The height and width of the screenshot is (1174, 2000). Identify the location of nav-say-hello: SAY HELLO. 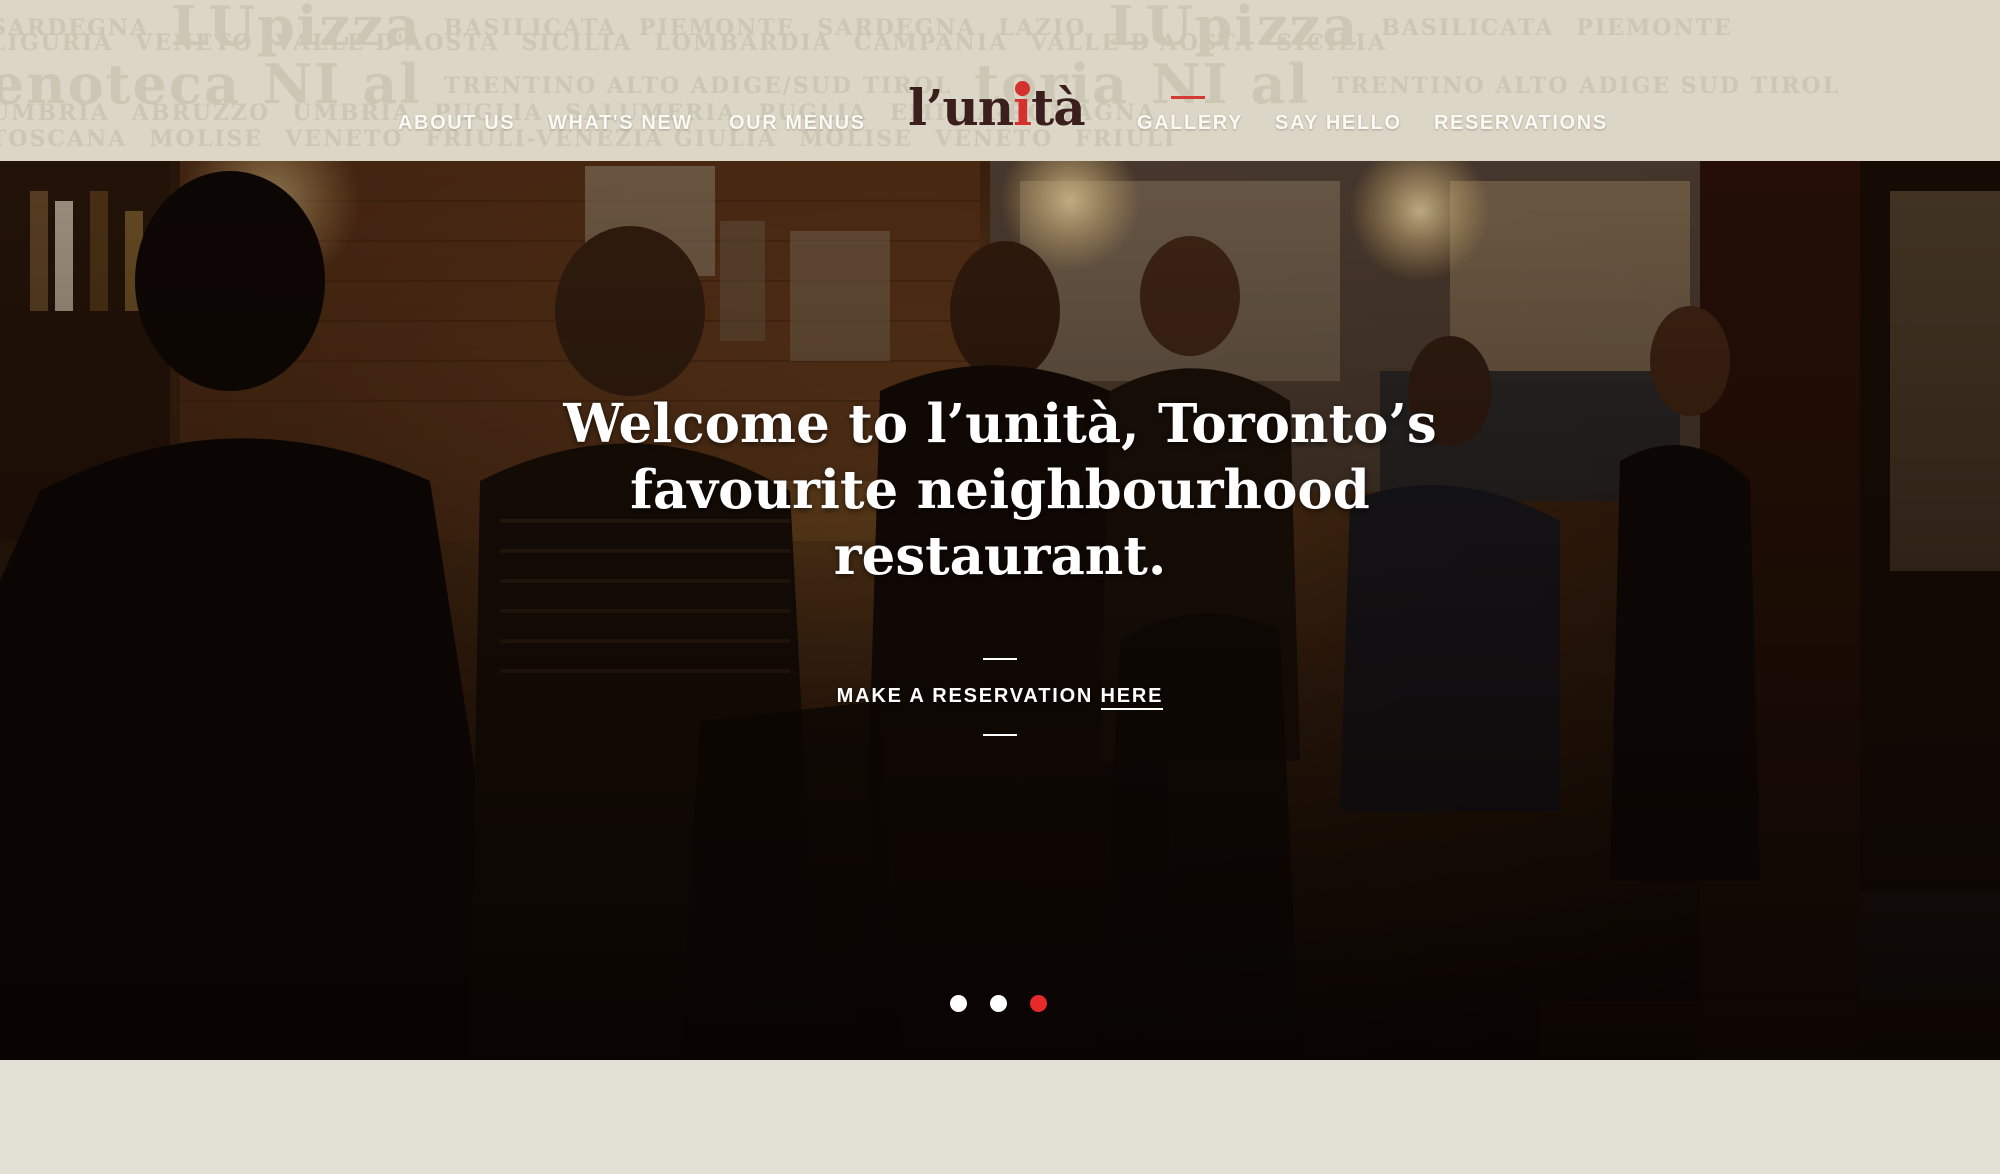
(1338, 123).